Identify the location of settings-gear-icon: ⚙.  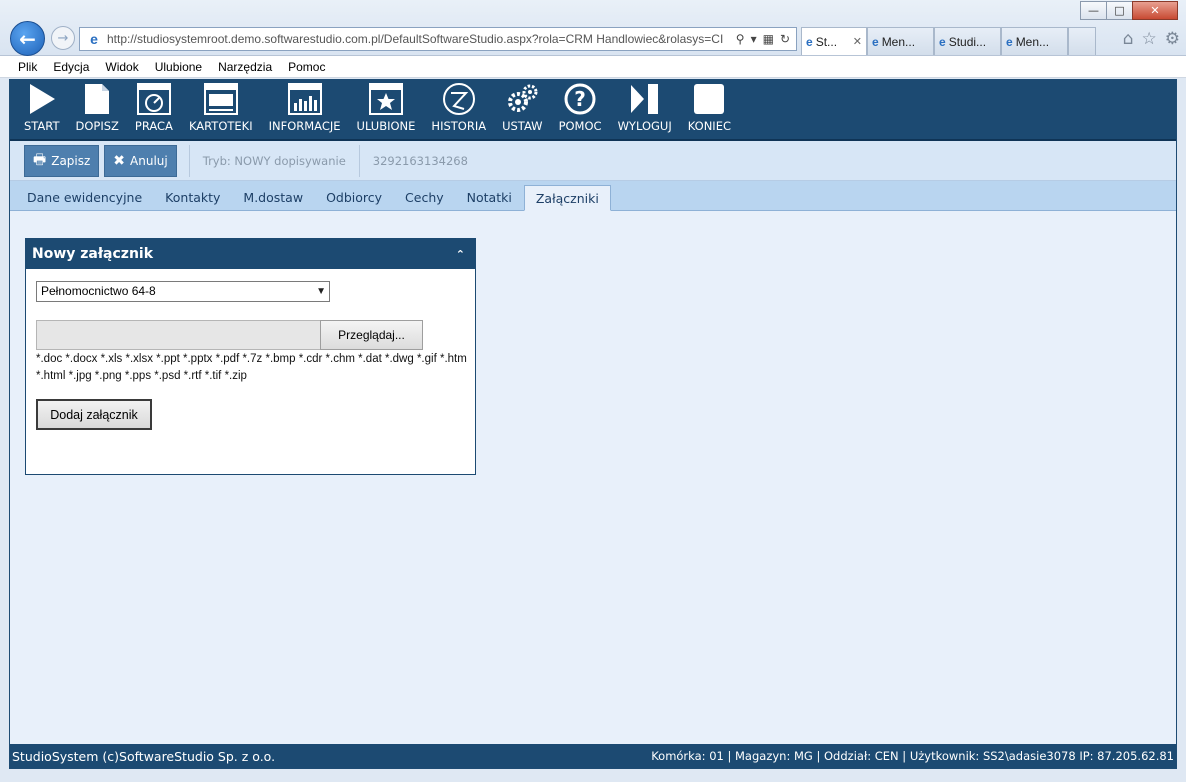
(1172, 39).